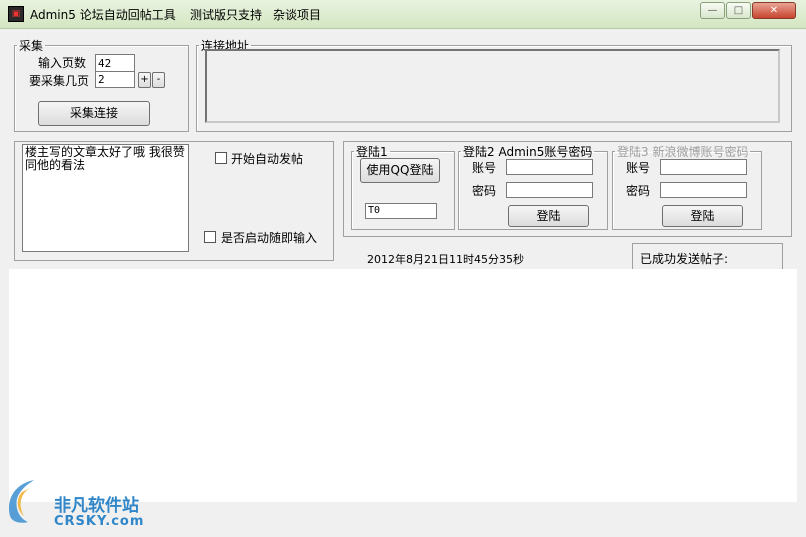 This screenshot has height=537, width=806. I want to click on menu-item-beta: 测试版只支持, so click(226, 14).